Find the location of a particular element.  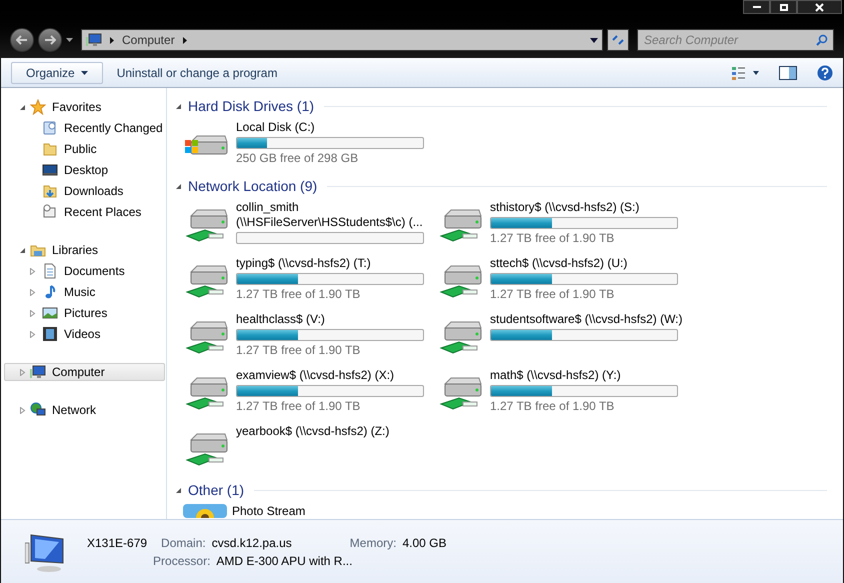

item-name: Photo Stream is located at coordinates (269, 511).